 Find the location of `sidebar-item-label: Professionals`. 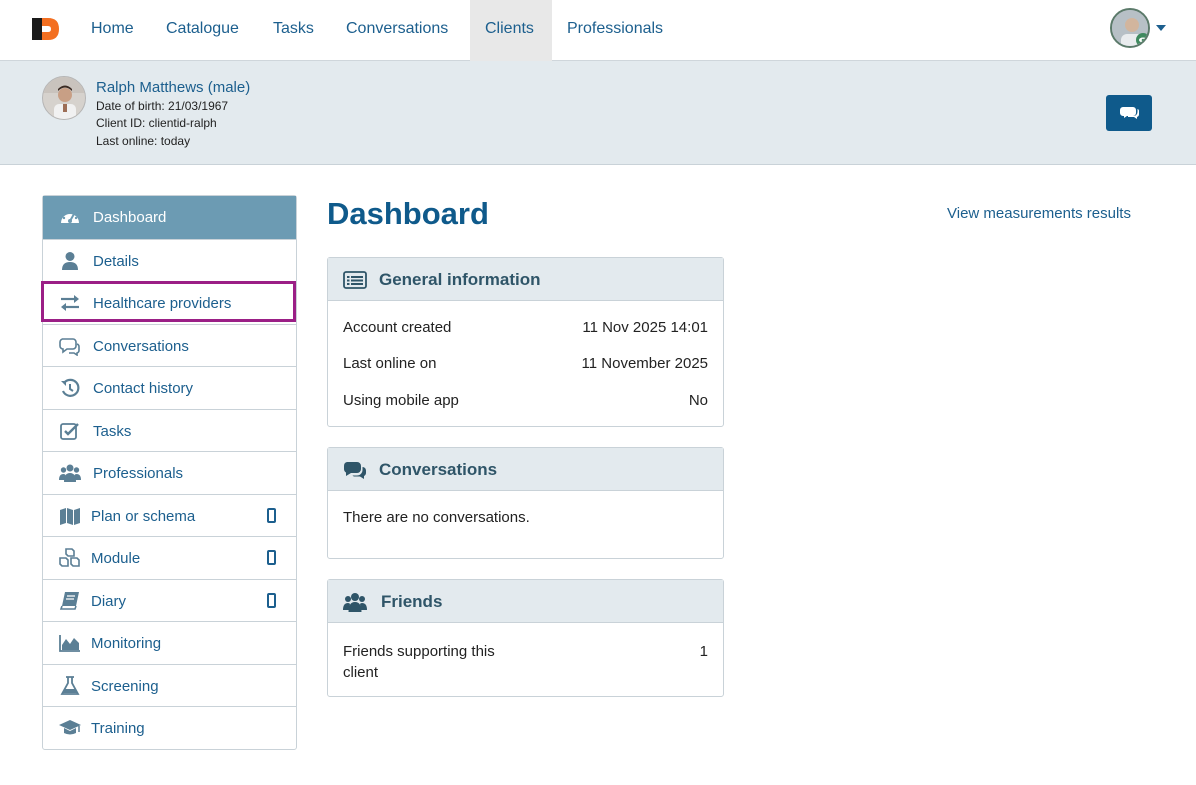

sidebar-item-label: Professionals is located at coordinates (138, 473).